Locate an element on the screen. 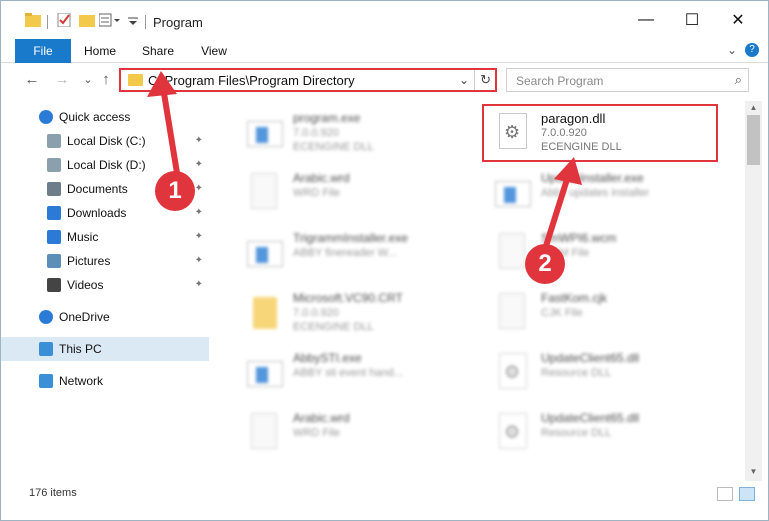  close-button: ✕ is located at coordinates (738, 20).